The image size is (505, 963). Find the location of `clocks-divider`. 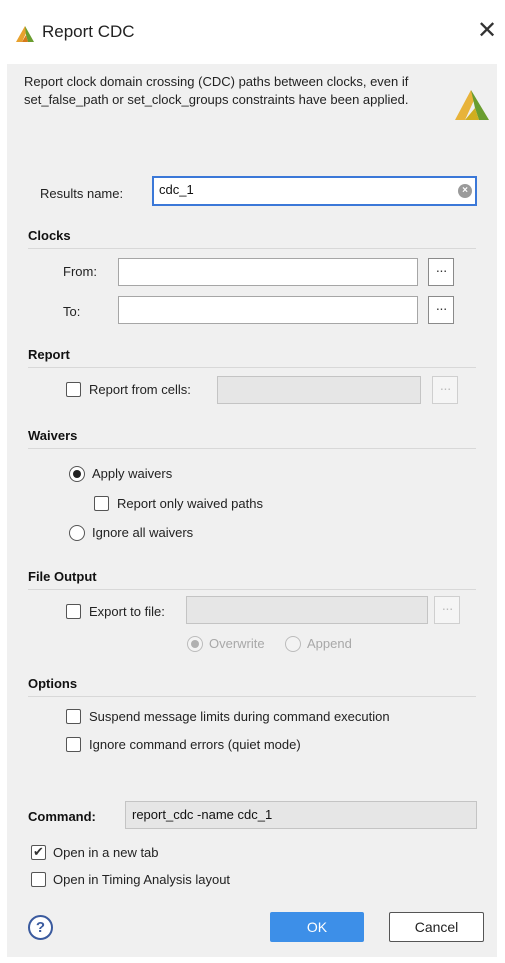

clocks-divider is located at coordinates (252, 248).